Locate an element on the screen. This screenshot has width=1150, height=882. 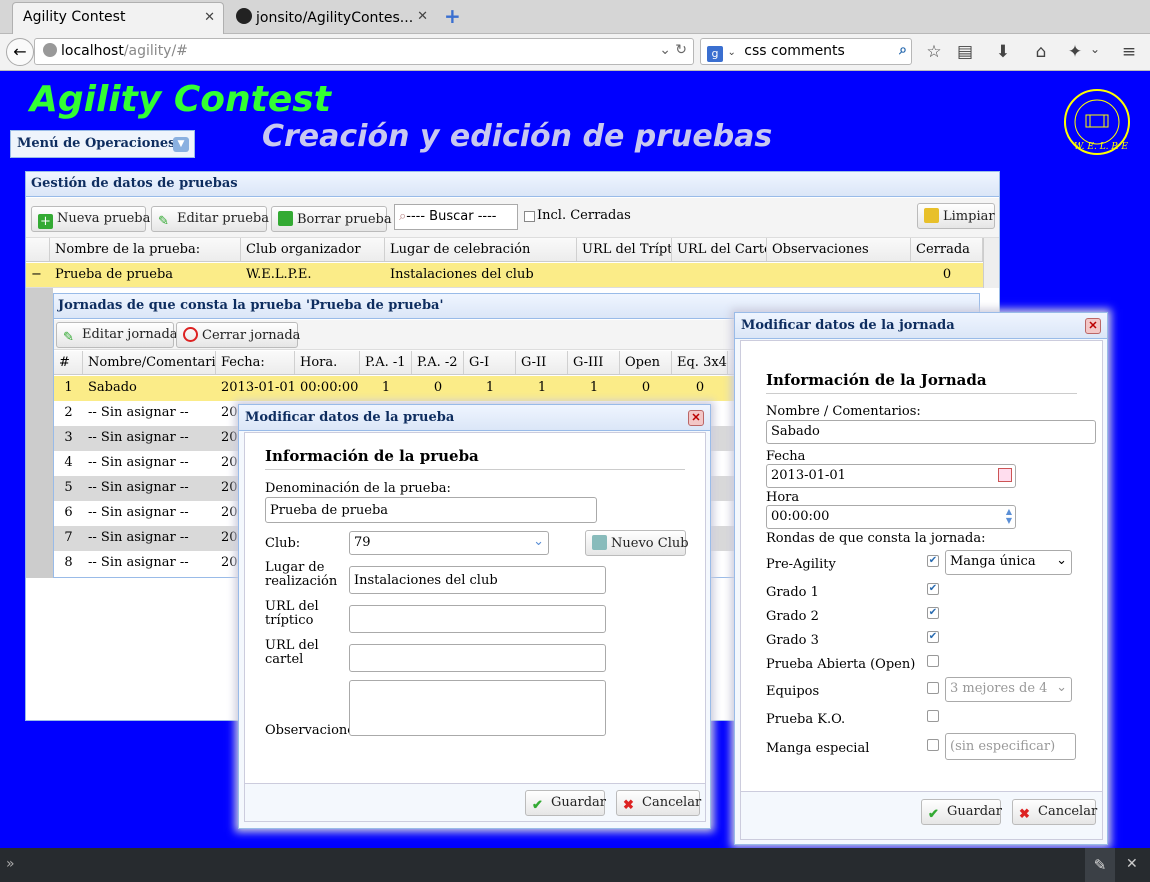
clear-button: Limpiar is located at coordinates (956, 216).